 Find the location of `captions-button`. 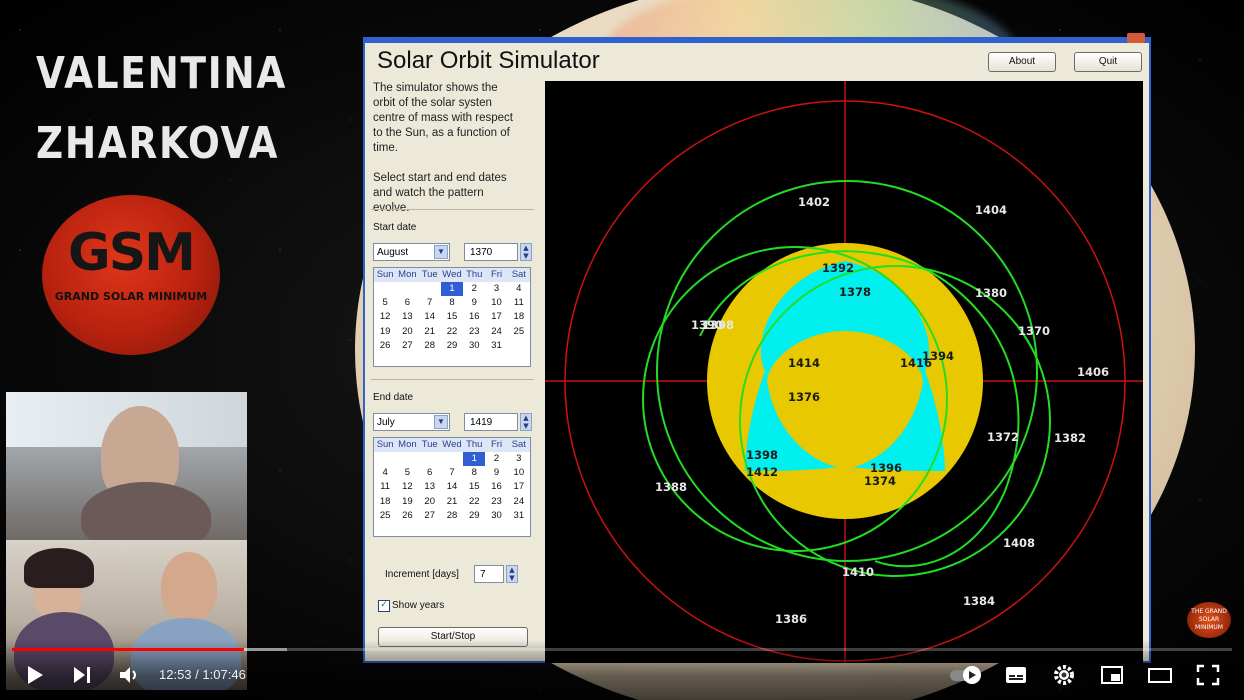

captions-button is located at coordinates (1016, 675).